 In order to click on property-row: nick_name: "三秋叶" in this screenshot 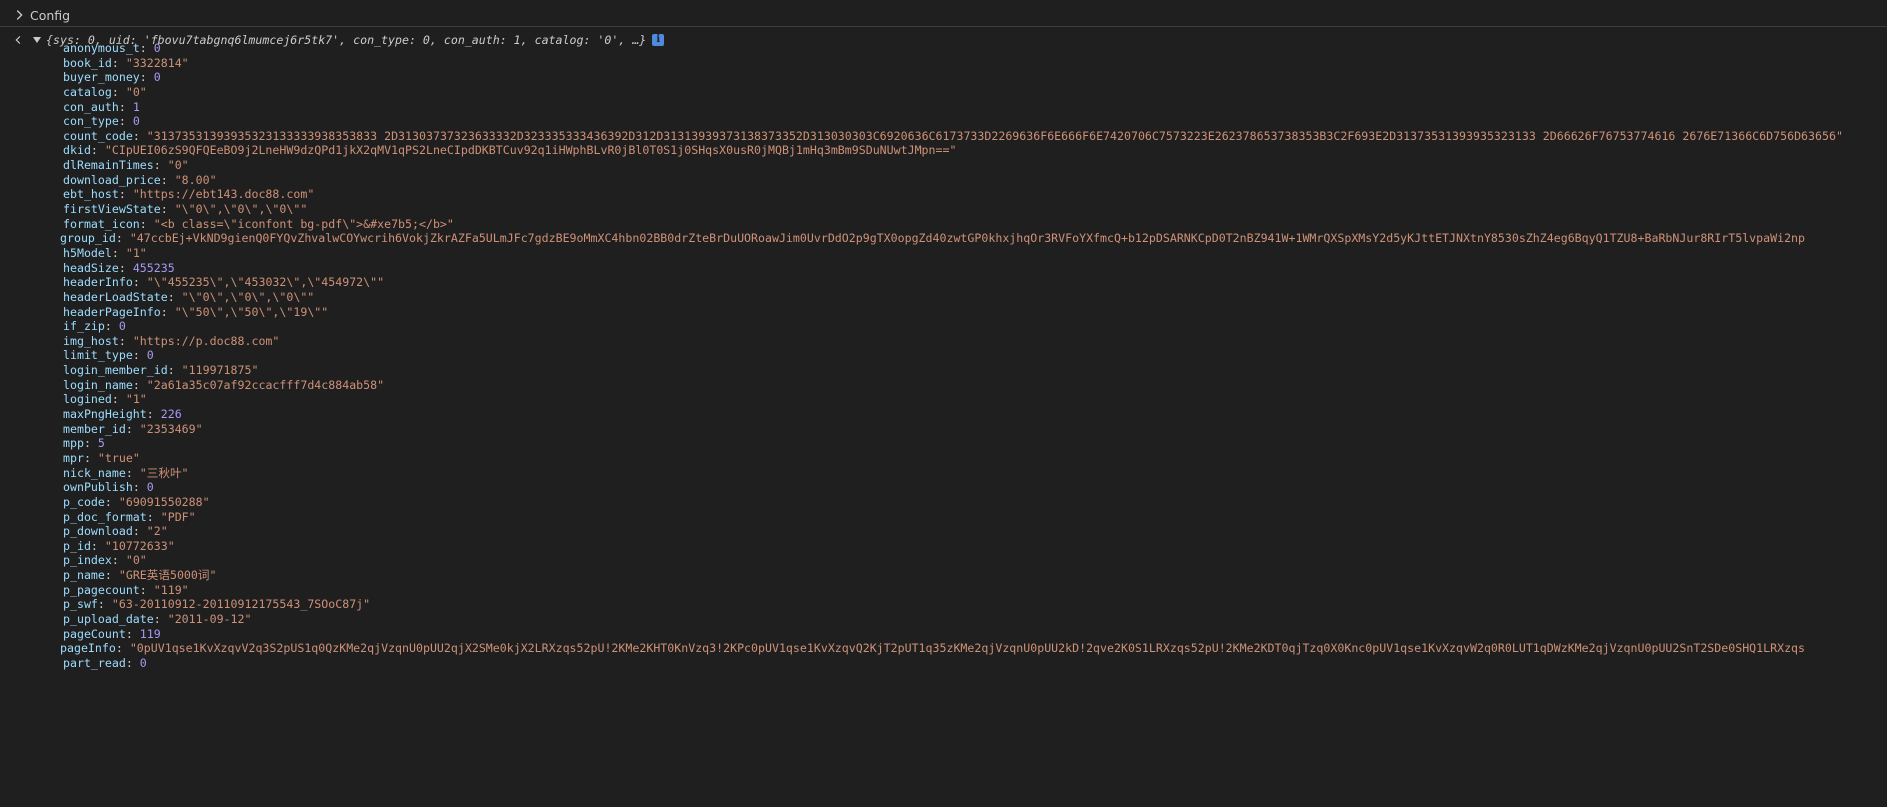, I will do `click(943, 473)`.